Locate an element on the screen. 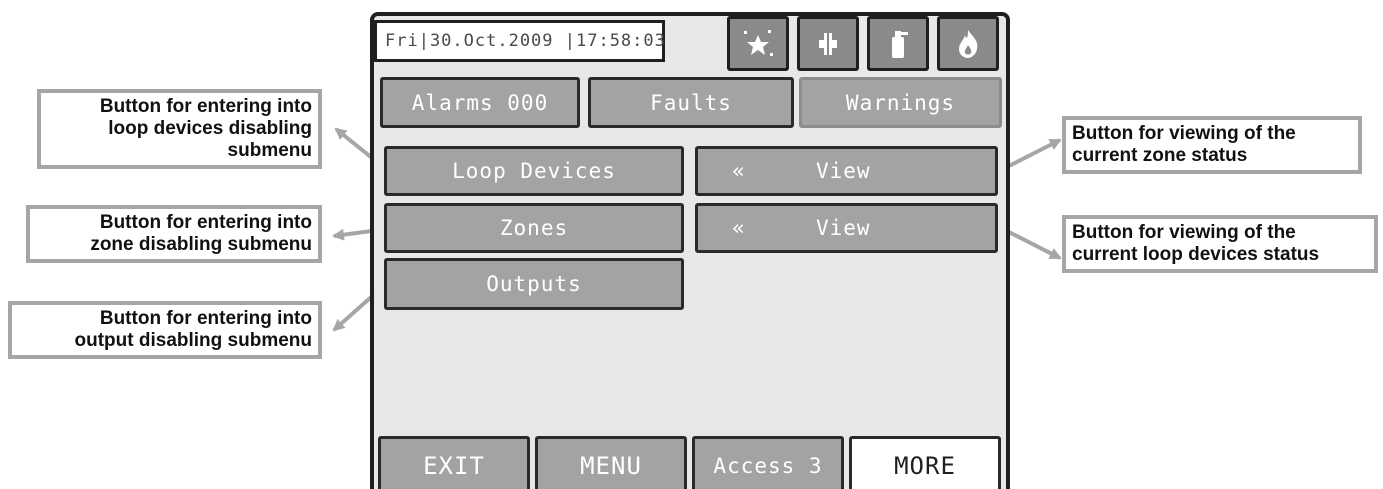 The height and width of the screenshot is (489, 1383). access-level-button: Access 3 is located at coordinates (768, 462).